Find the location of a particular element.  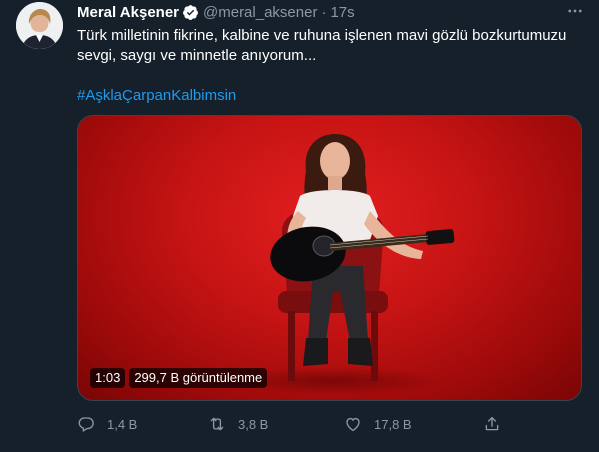

hashtag-link: #AşklaÇarpanKalbimsin is located at coordinates (330, 96).